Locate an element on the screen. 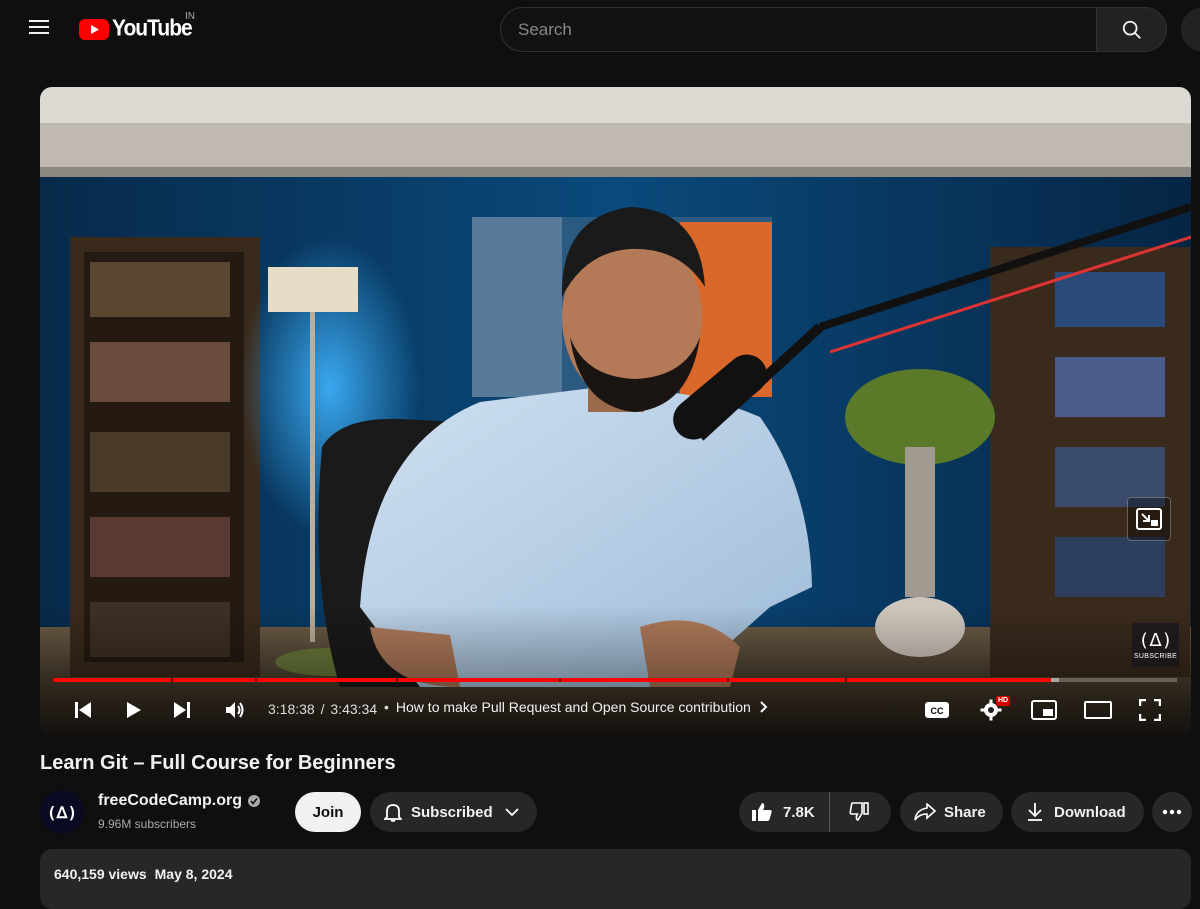 This screenshot has width=1200, height=909. upload-date: May 8, 2024 is located at coordinates (193, 874).